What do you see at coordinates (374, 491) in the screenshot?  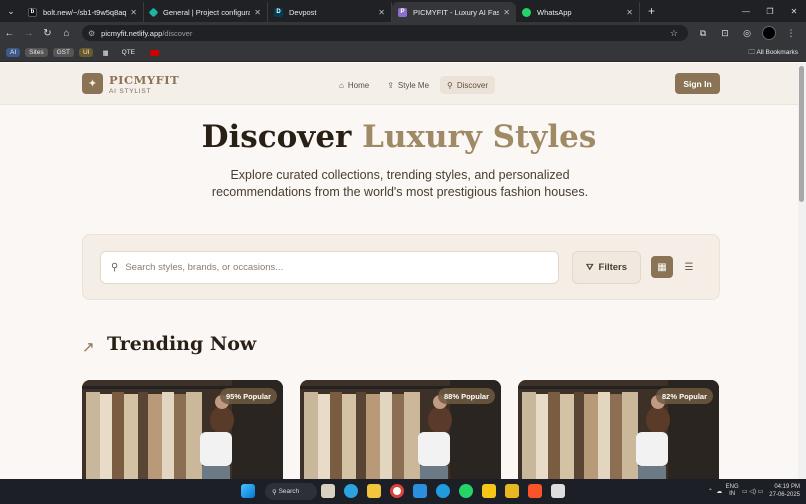 I see `file-explorer-icon` at bounding box center [374, 491].